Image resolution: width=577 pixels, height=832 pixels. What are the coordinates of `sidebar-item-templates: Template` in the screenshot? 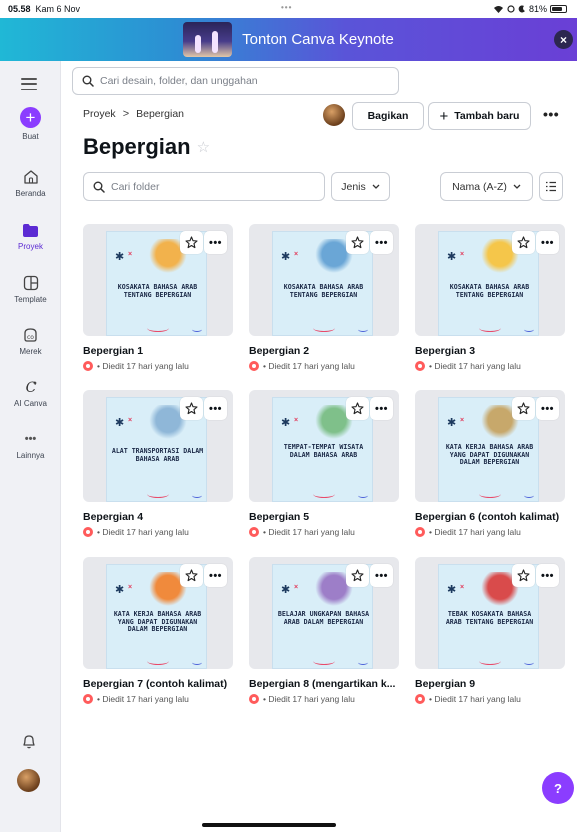 It's located at (30, 288).